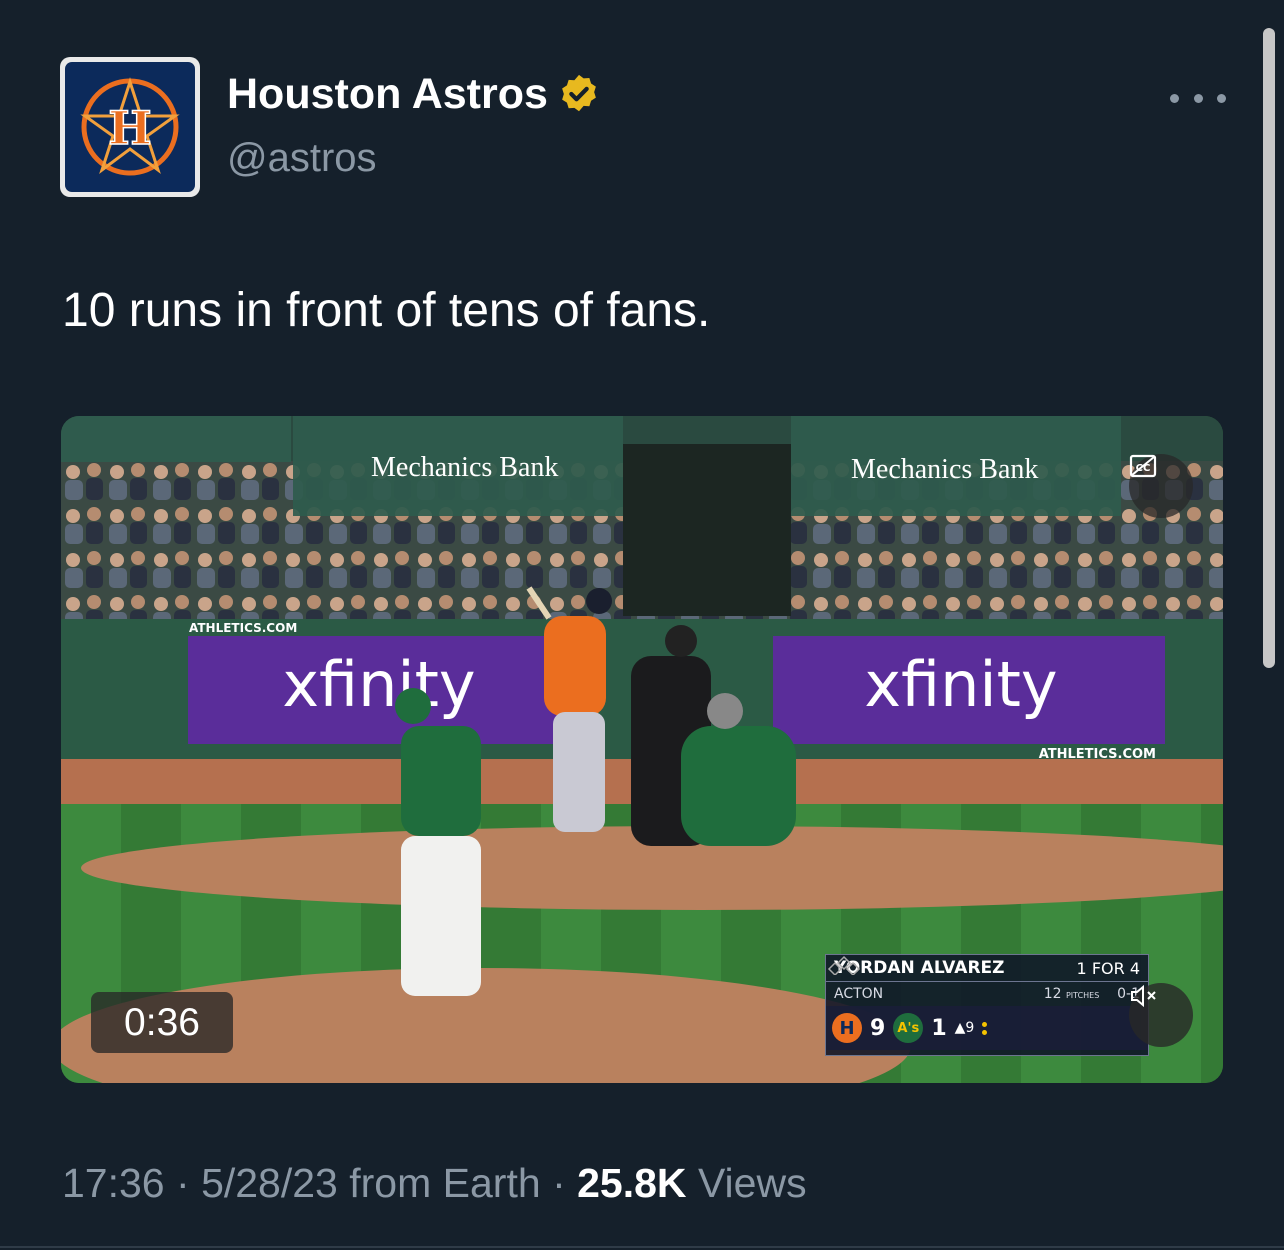  Describe the element at coordinates (939, 1028) in the screenshot. I see `away-score: 1` at that location.